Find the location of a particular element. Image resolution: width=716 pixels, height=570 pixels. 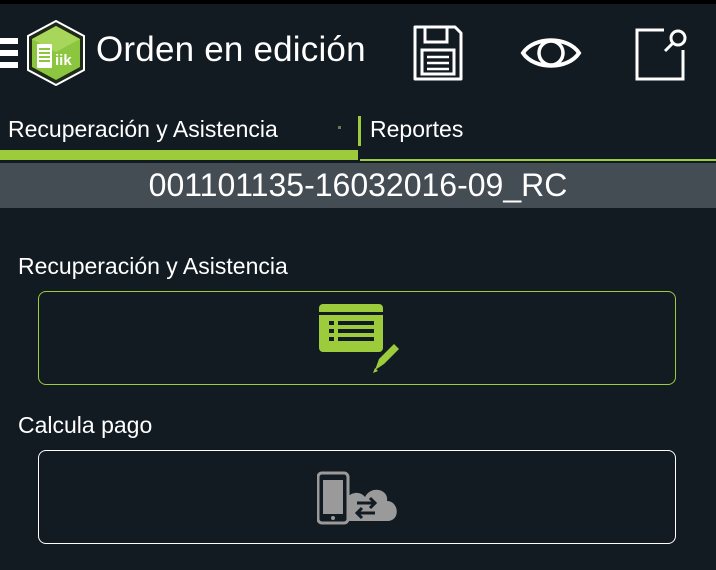

recuperacion-card-button is located at coordinates (357, 338).